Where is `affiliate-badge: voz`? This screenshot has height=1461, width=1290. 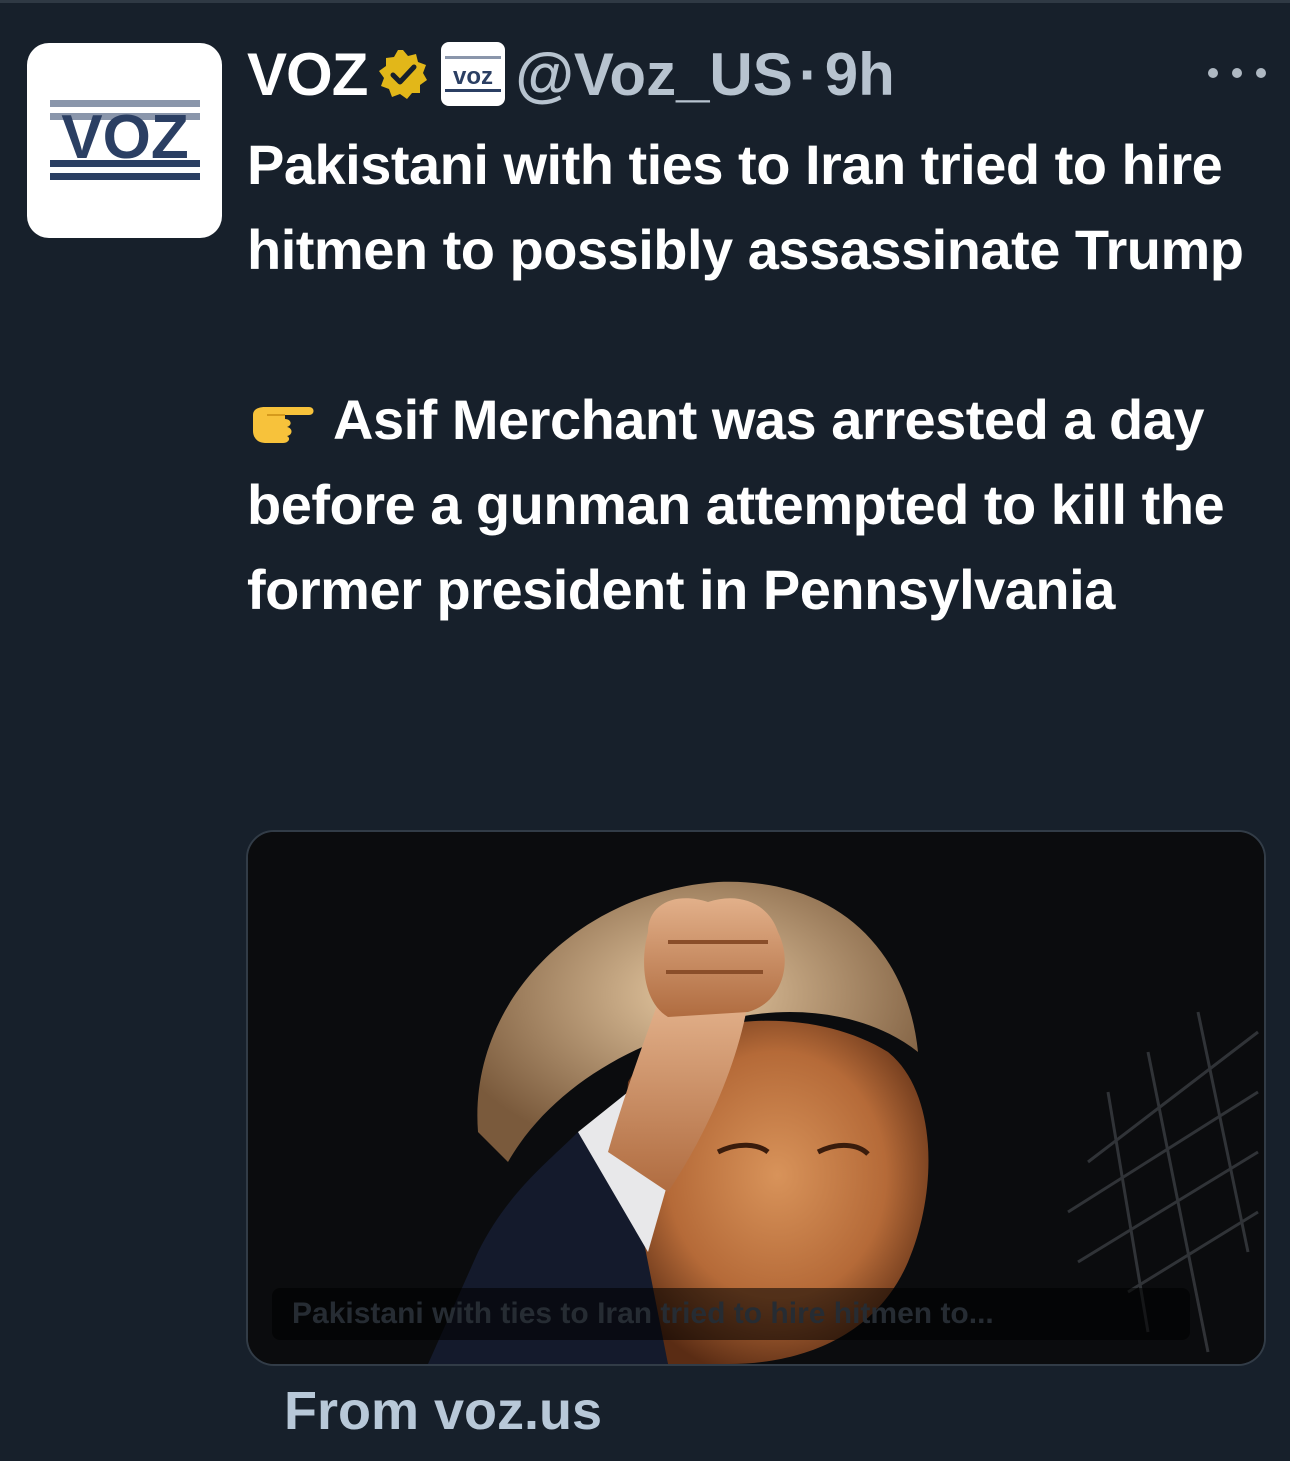 affiliate-badge: voz is located at coordinates (473, 74).